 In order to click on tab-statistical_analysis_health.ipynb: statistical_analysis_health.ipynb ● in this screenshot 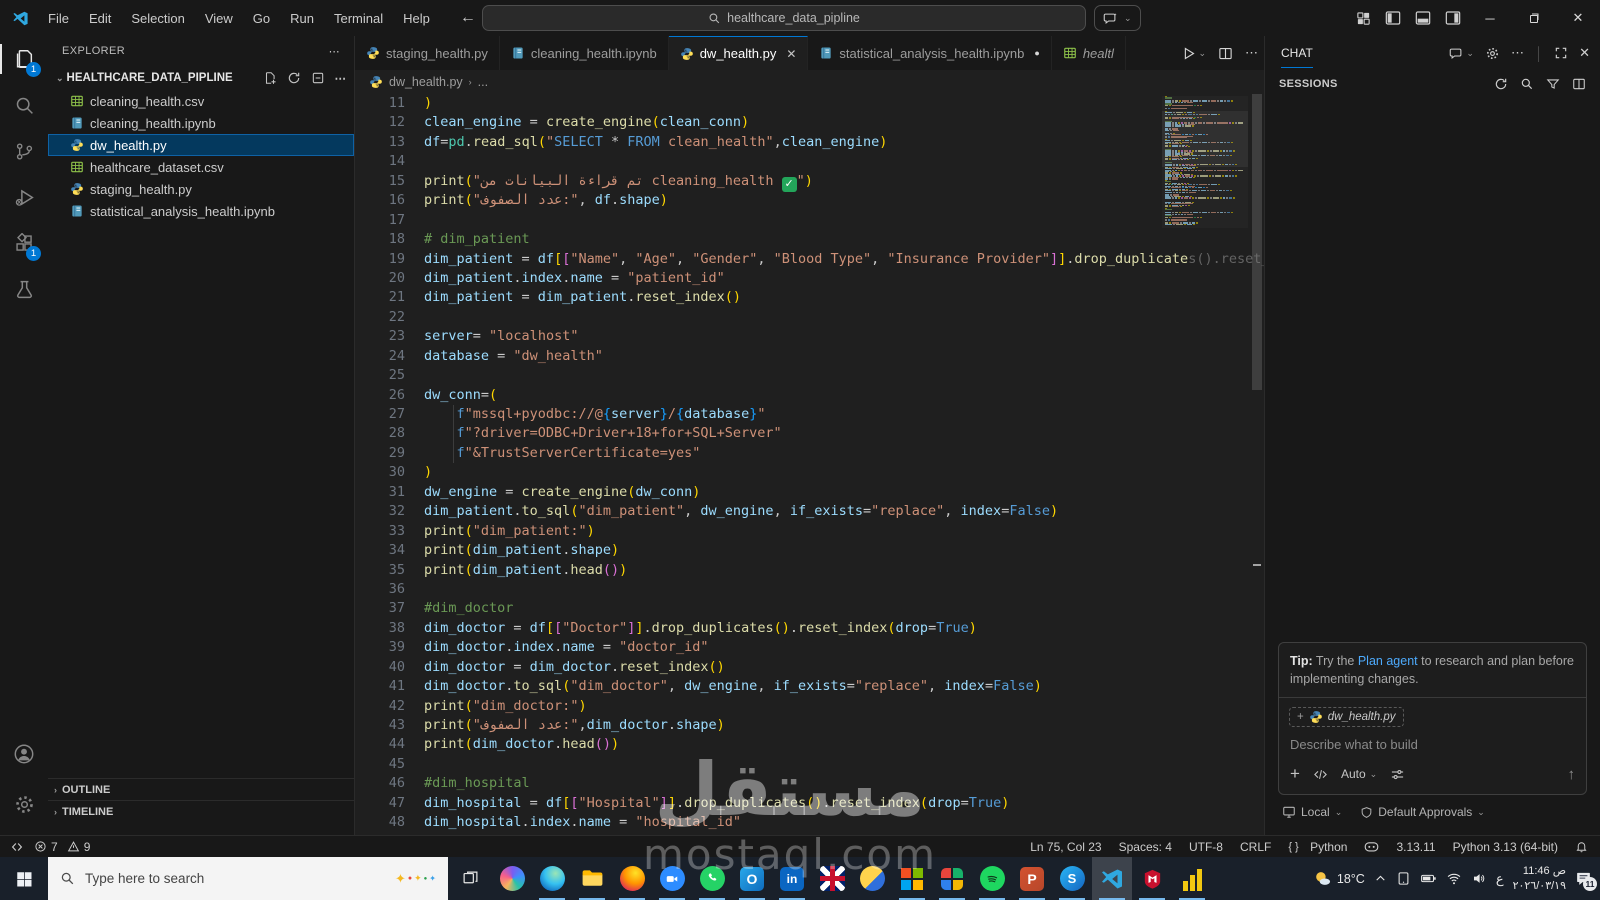, I will do `click(930, 53)`.